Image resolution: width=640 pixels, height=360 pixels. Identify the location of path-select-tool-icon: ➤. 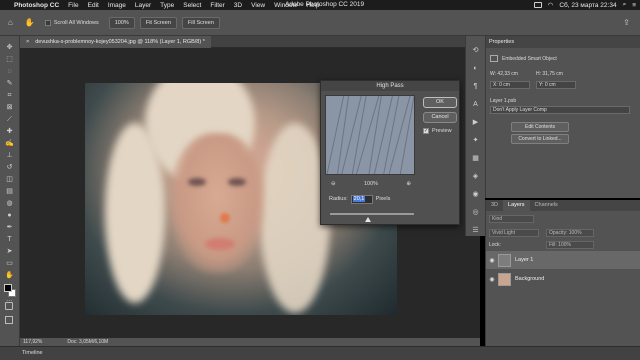
(10, 252).